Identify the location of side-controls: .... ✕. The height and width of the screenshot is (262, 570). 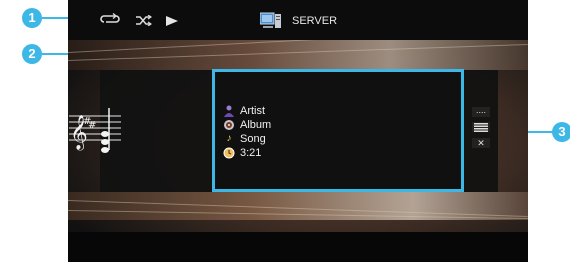
(485, 131).